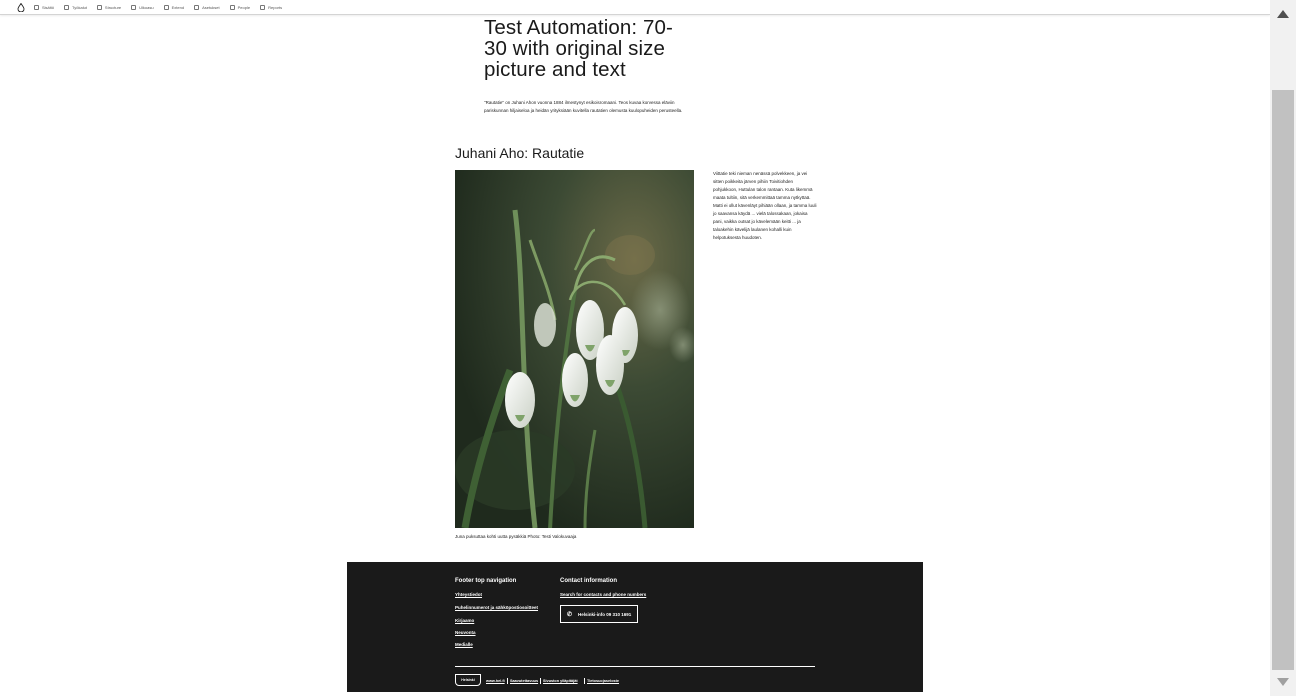  I want to click on contact-search-link: Search for contacts and phone numbers, so click(603, 594).